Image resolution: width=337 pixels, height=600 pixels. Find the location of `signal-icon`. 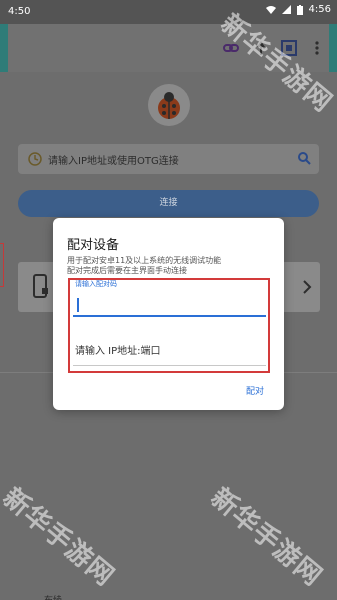

signal-icon is located at coordinates (286, 9).